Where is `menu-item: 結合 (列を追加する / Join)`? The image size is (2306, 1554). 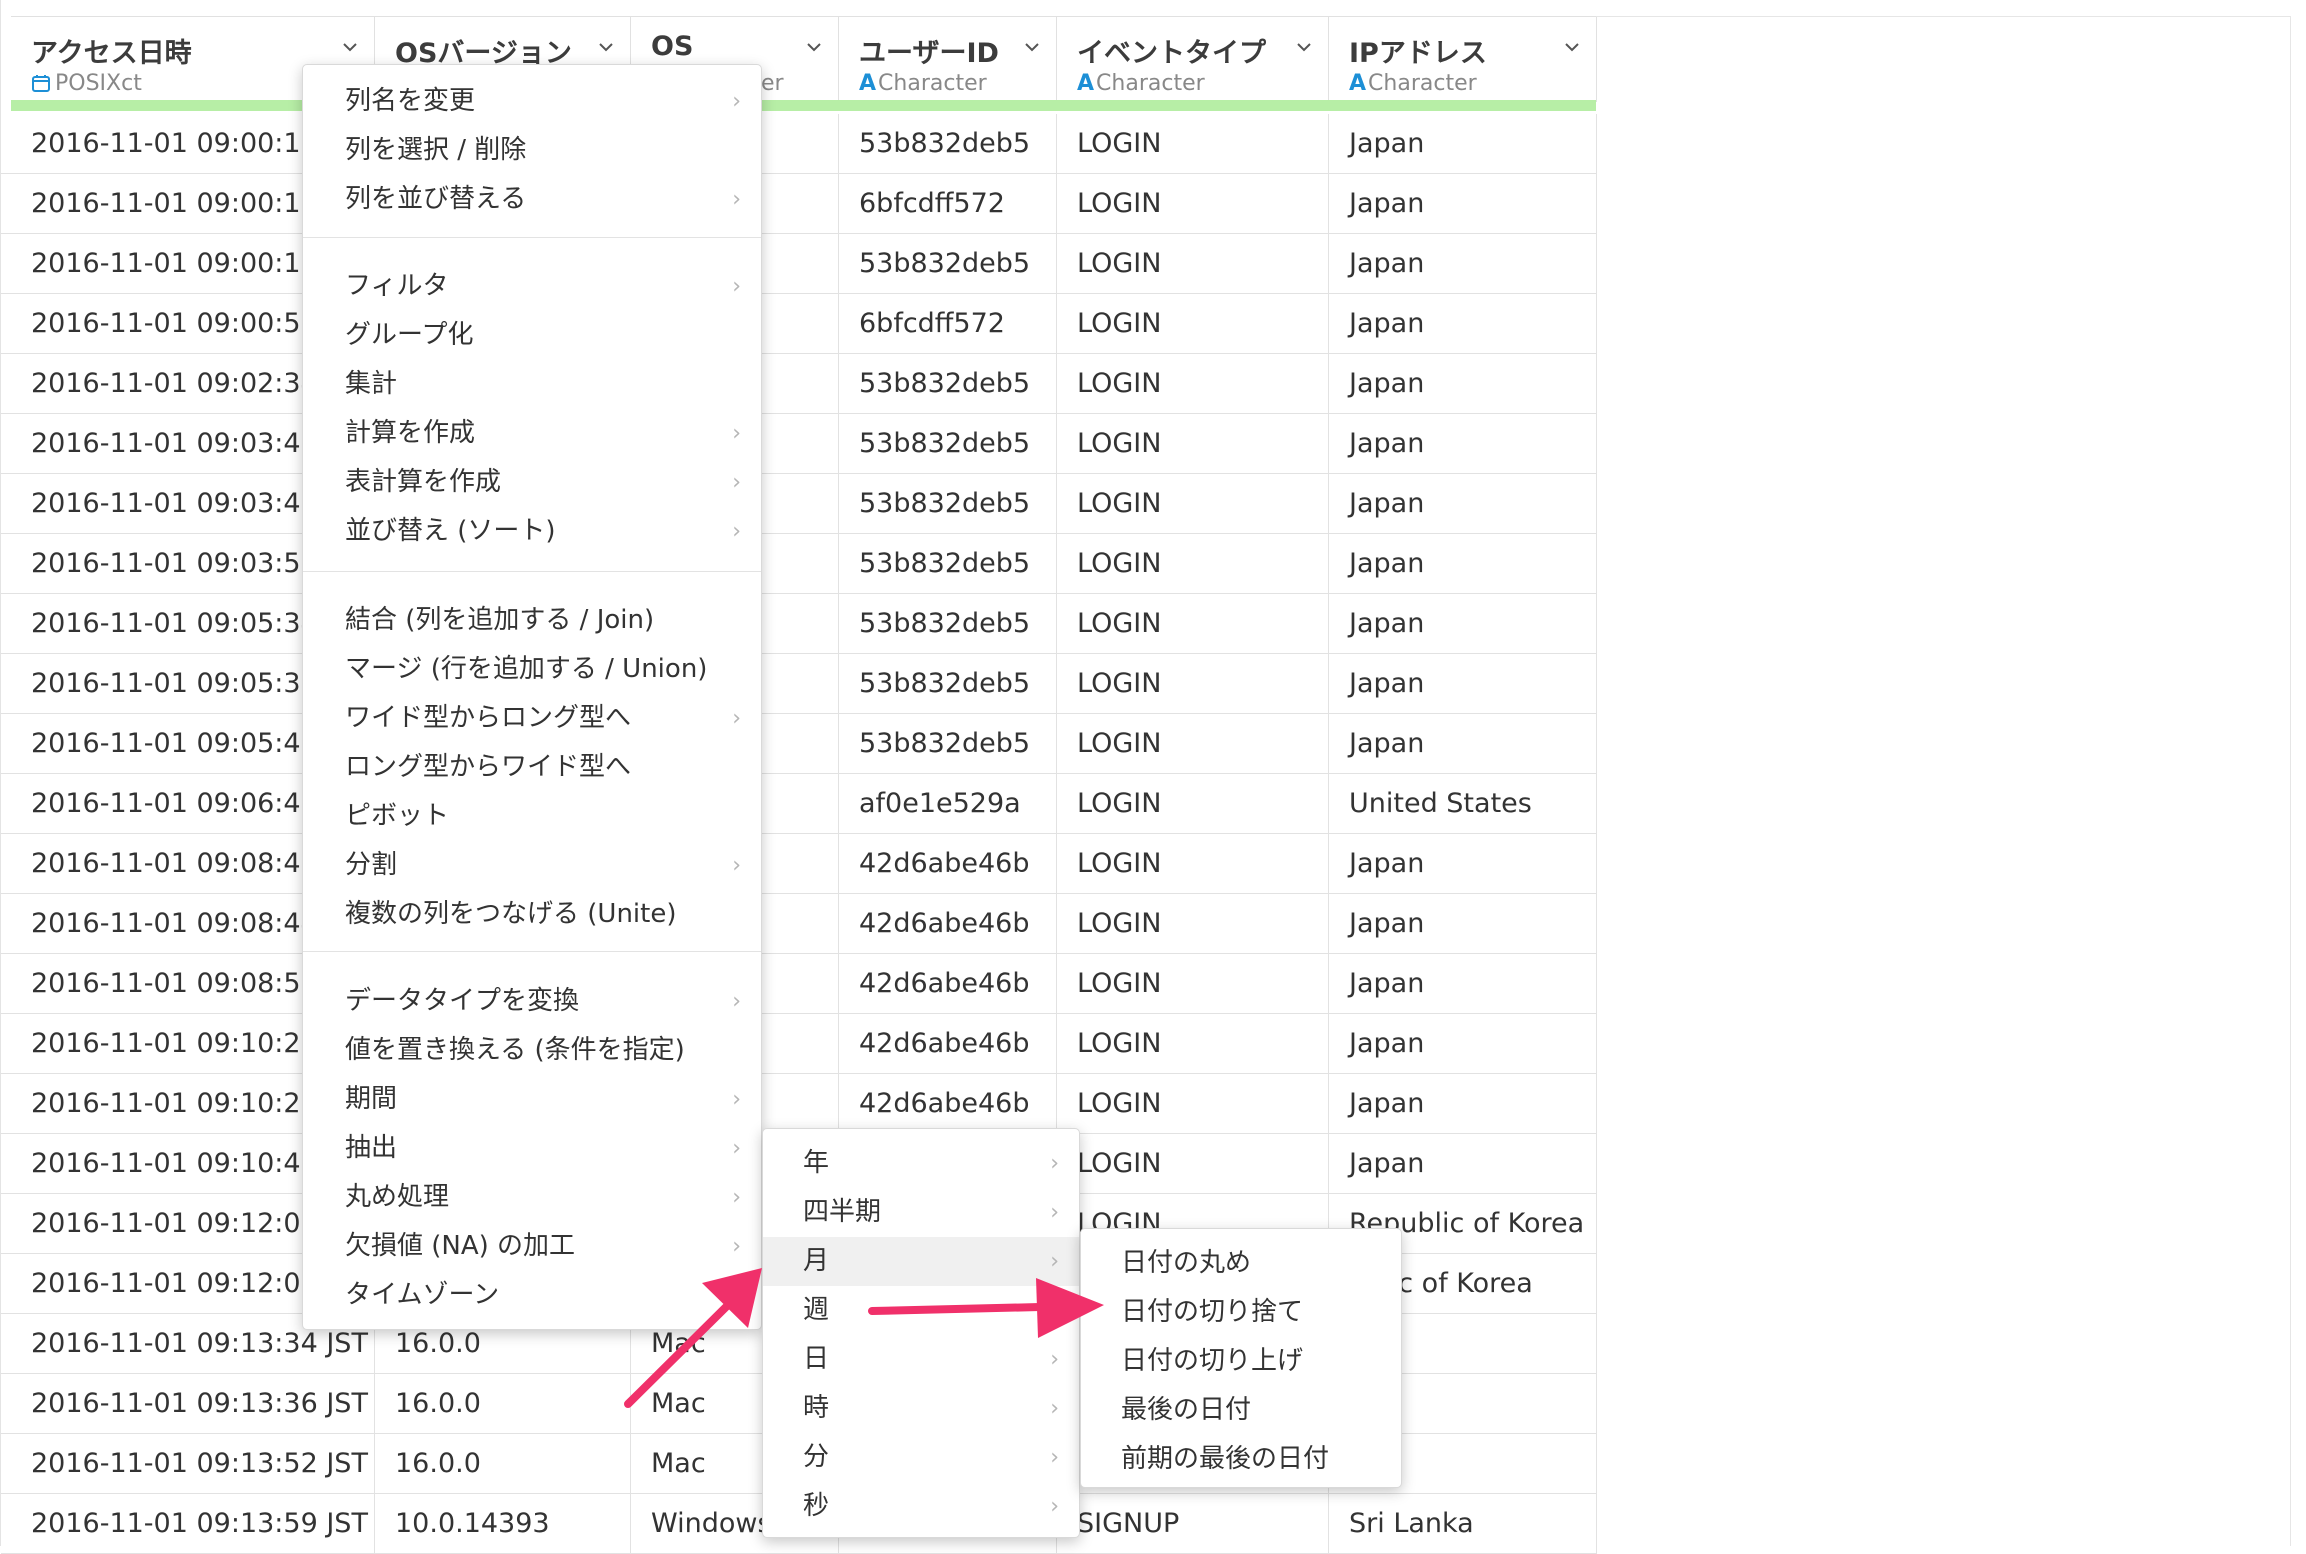 menu-item: 結合 (列を追加する / Join) is located at coordinates (532, 620).